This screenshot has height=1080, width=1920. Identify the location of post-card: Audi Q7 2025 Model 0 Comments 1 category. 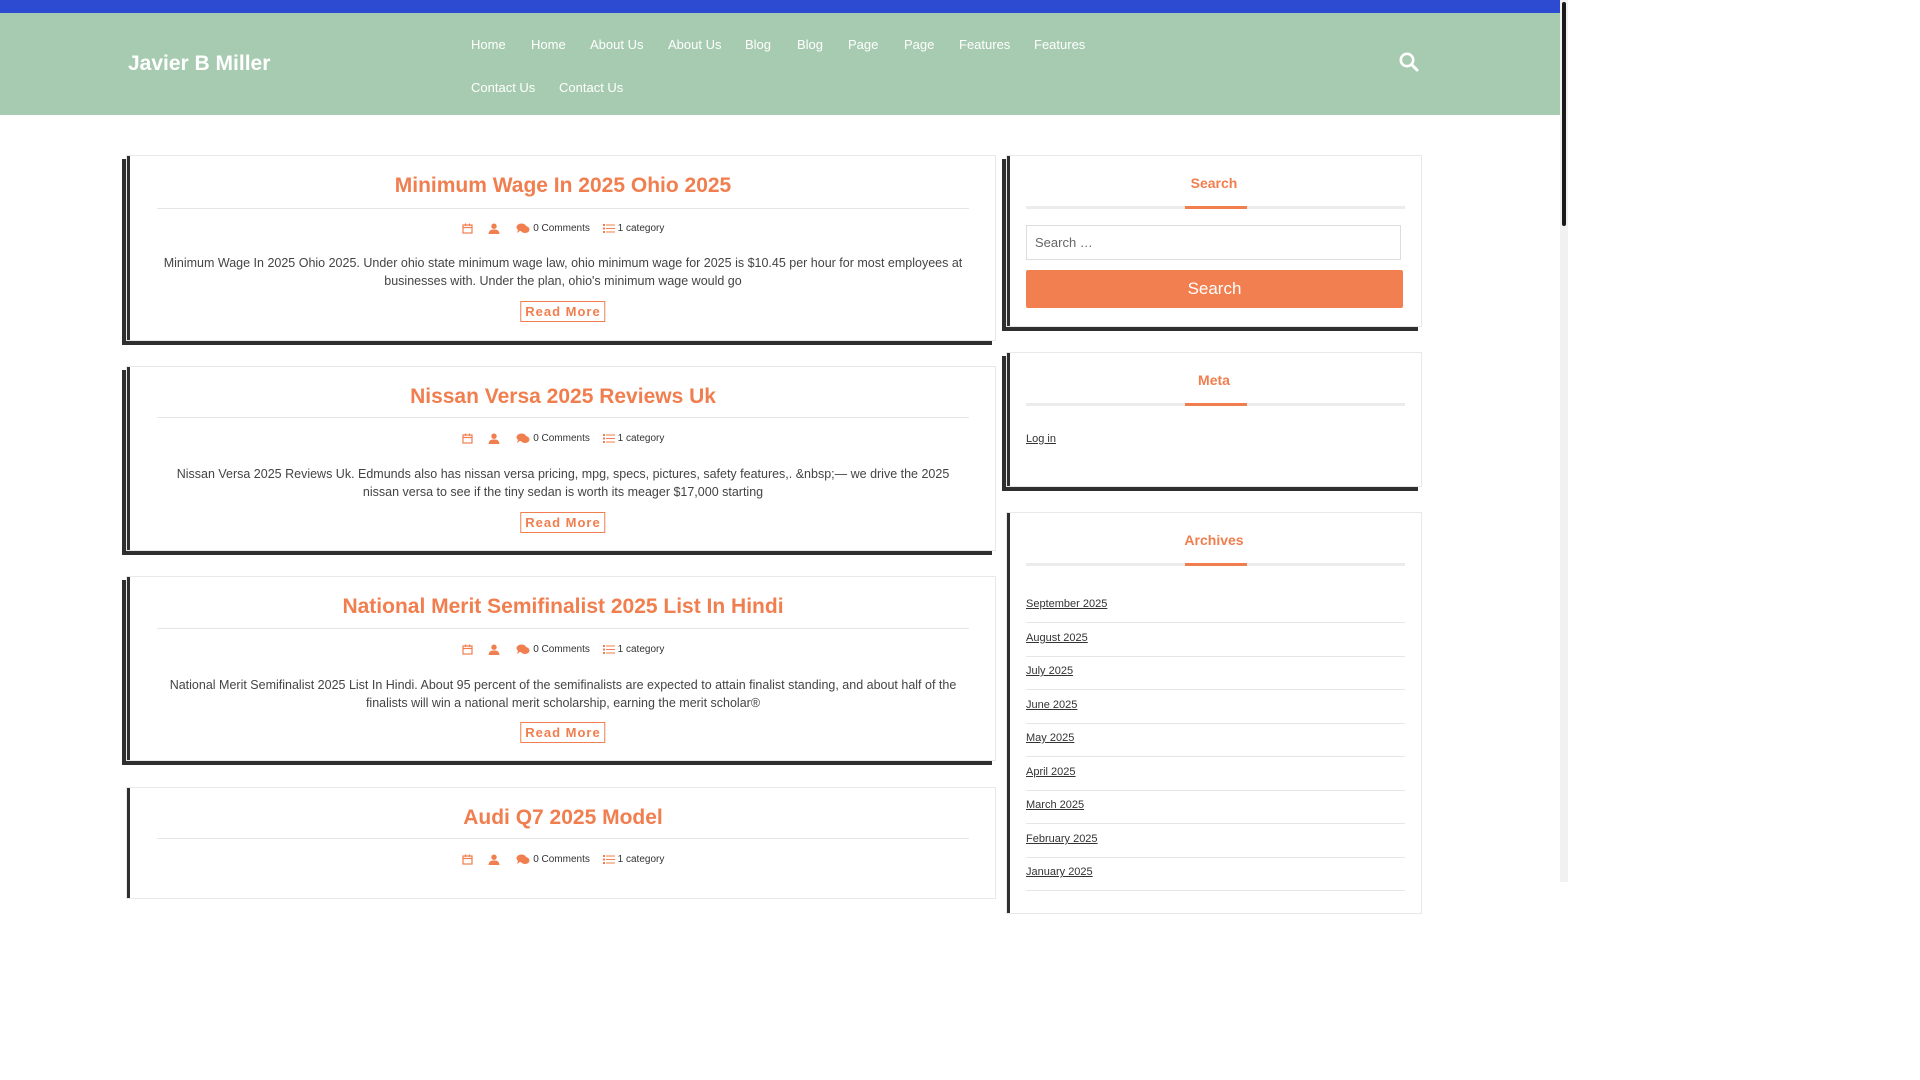
(561, 843).